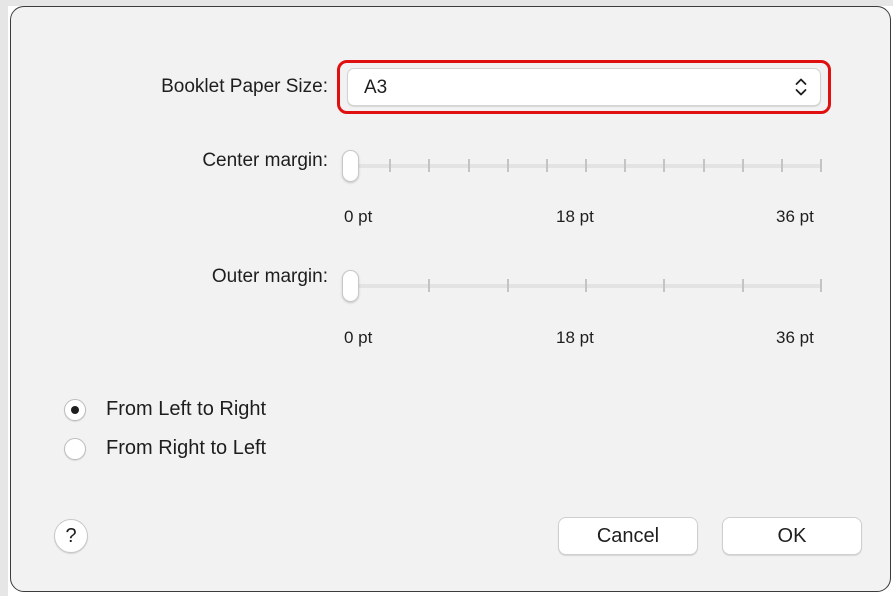  Describe the element at coordinates (4, 298) in the screenshot. I see `backdrop-edge` at that location.